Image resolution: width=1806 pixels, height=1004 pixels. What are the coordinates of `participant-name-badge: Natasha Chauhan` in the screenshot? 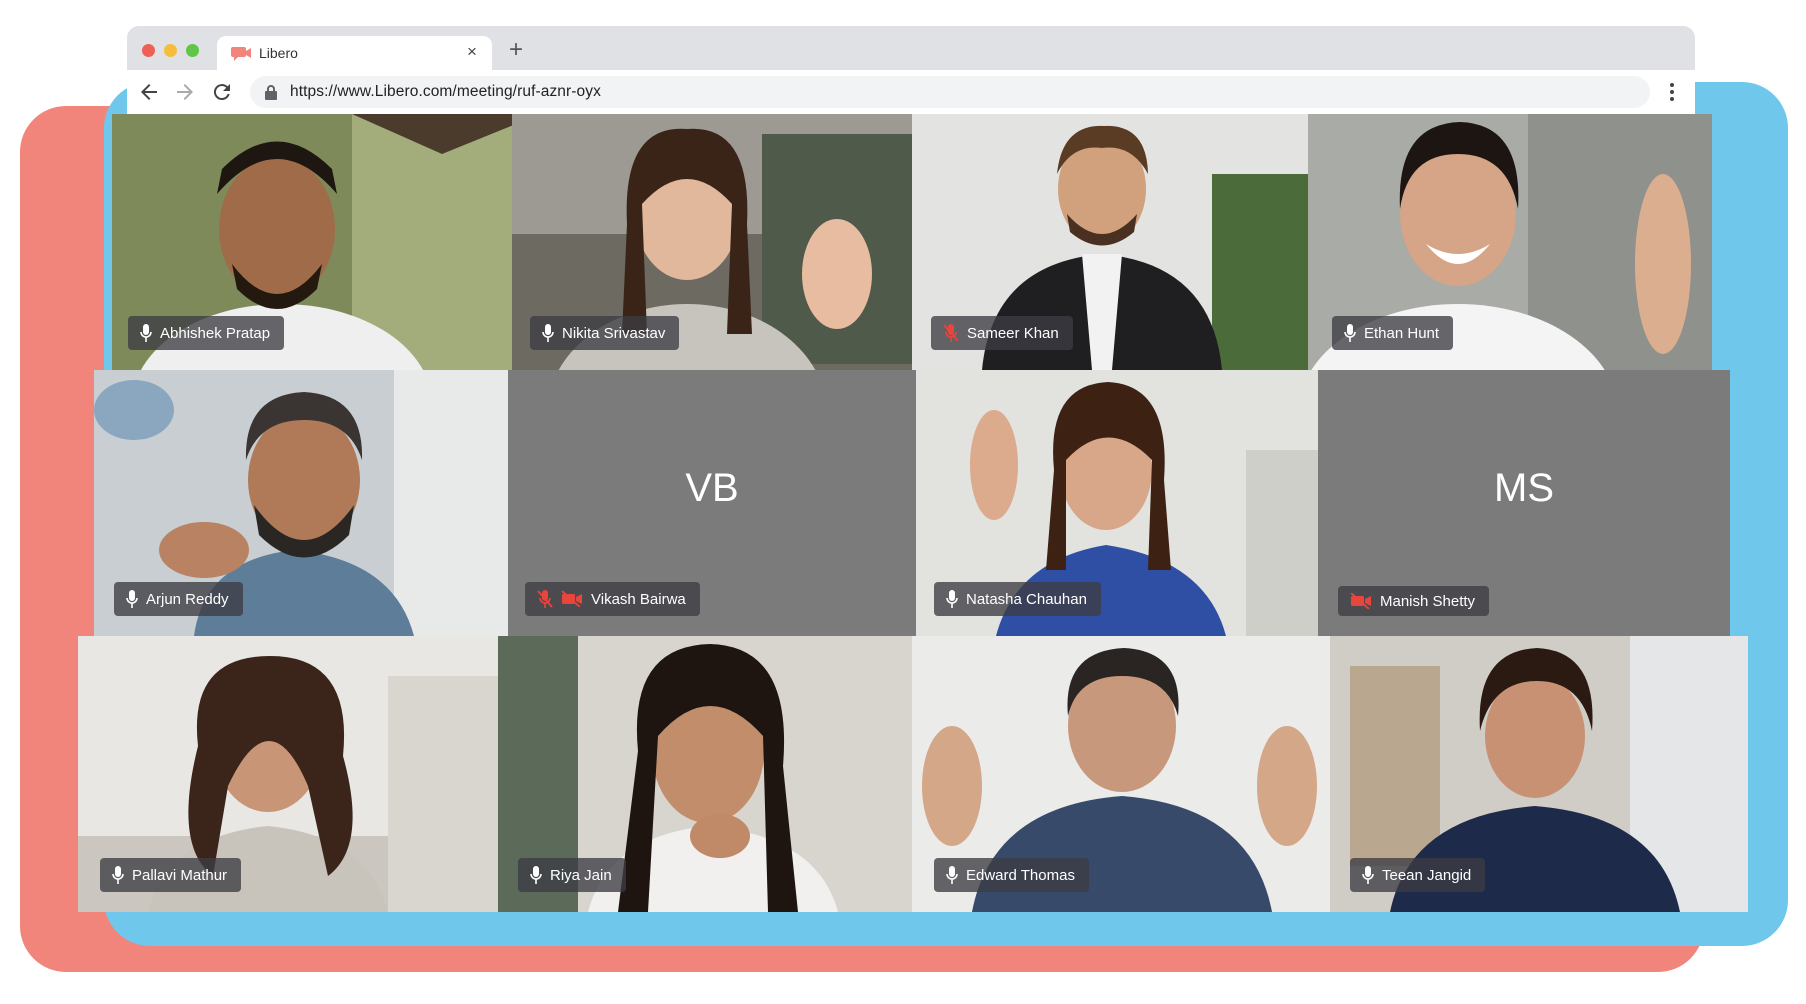 It's located at (1017, 599).